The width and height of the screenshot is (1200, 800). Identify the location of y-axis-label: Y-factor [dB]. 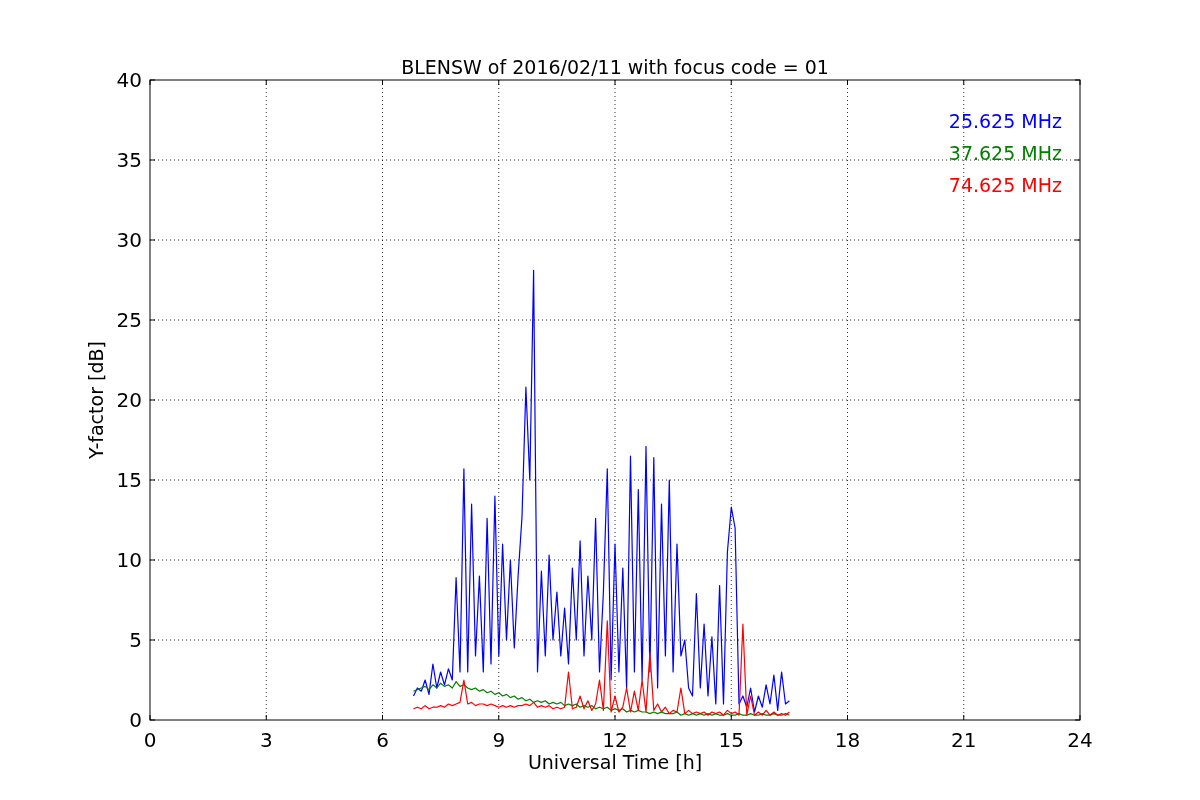
(96, 400).